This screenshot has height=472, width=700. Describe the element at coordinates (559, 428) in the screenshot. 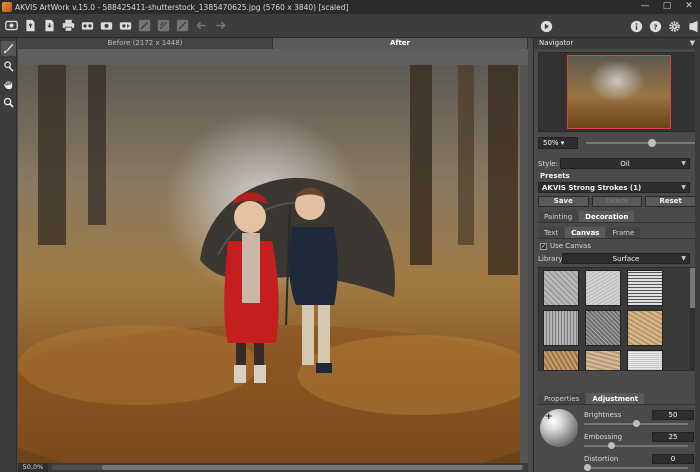

I see `light-direction-sphere: +` at that location.